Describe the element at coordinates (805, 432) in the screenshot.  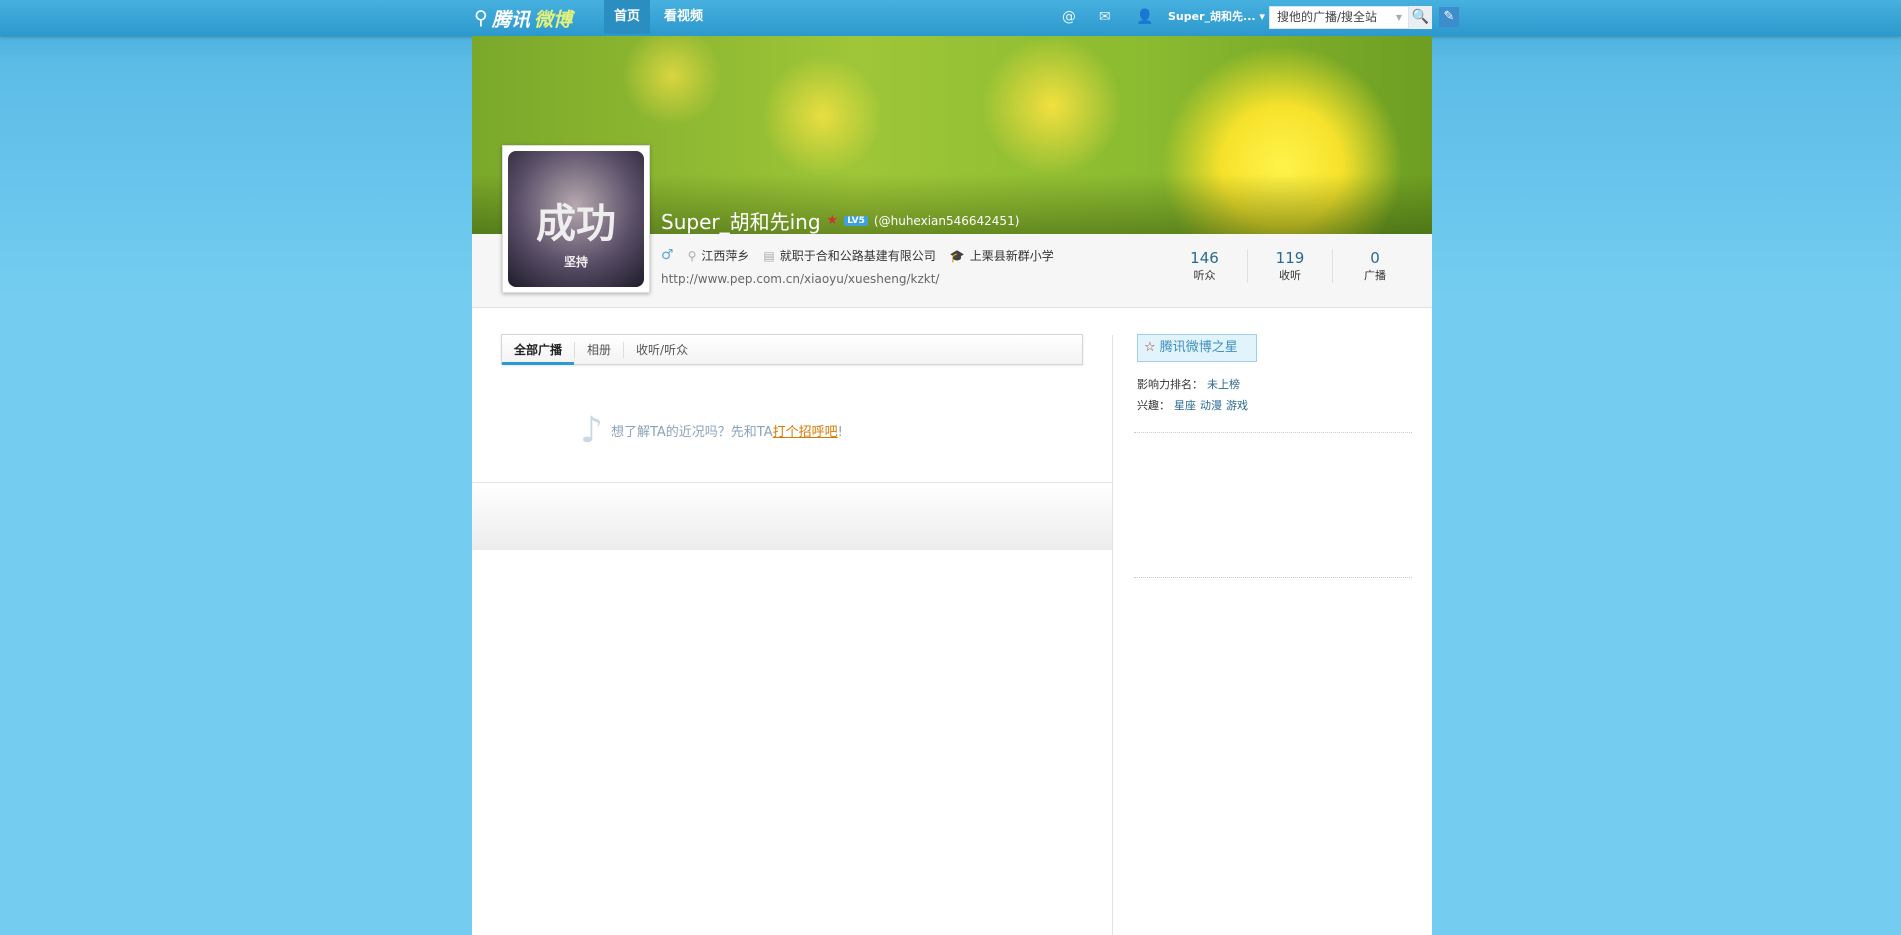
I see `say-hello-link: 打个招呼吧` at that location.